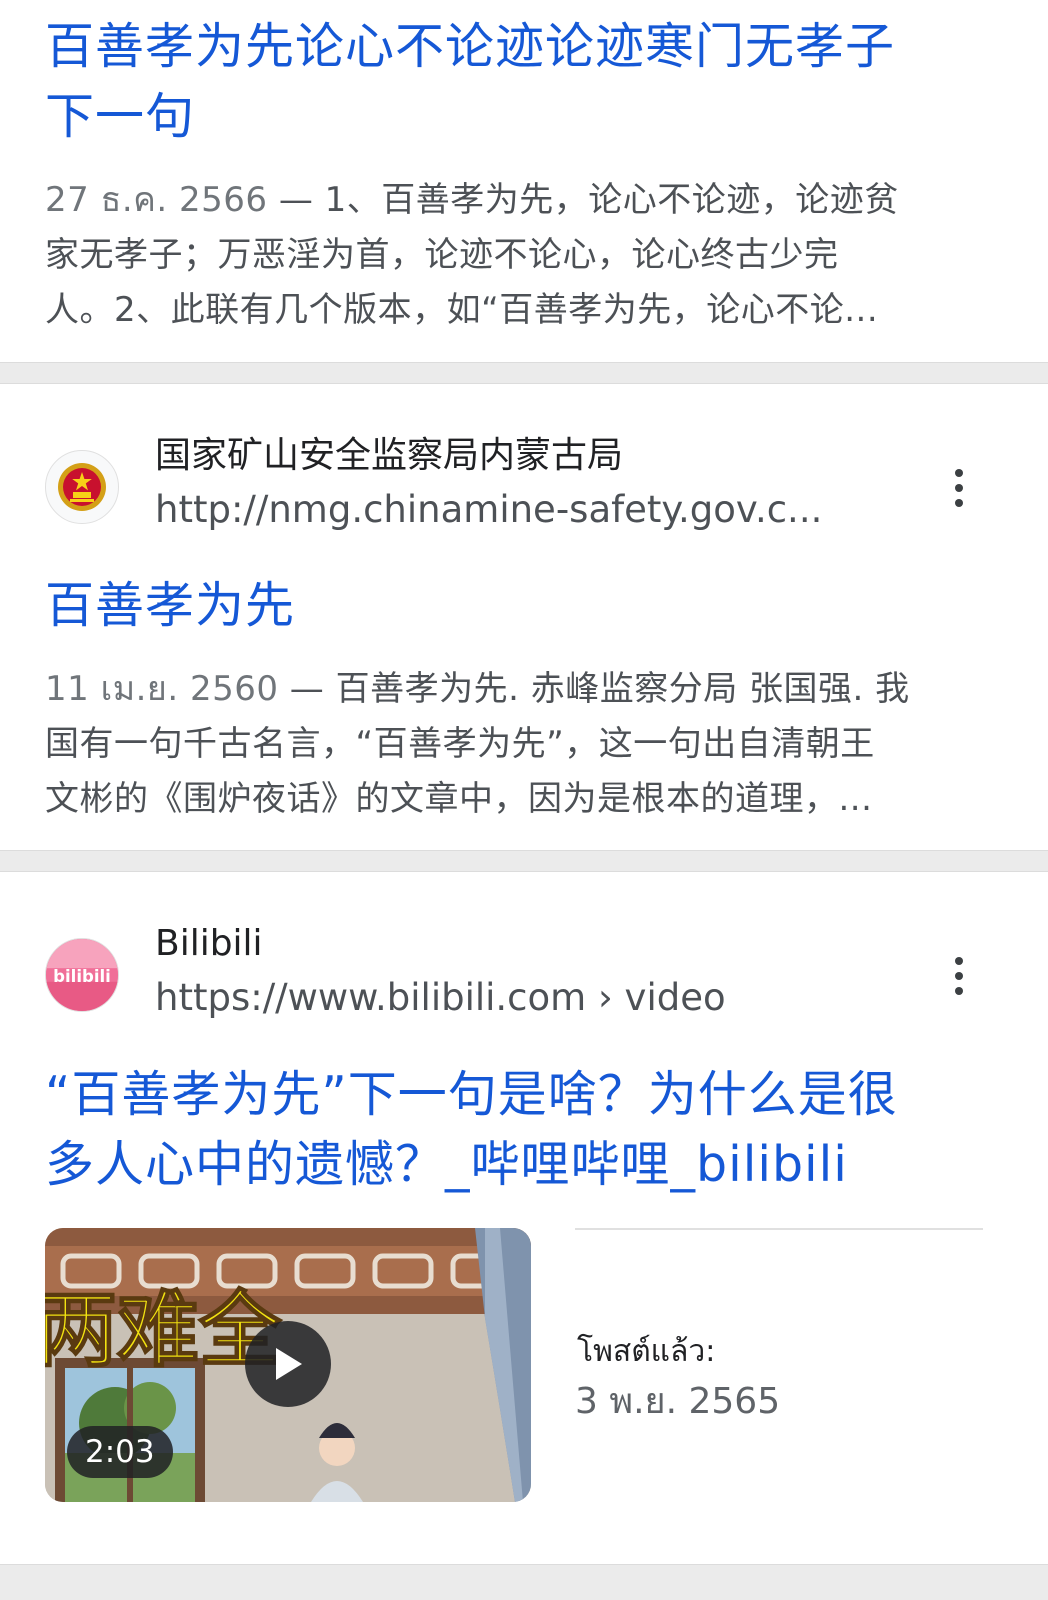 This screenshot has height=1600, width=1048. Describe the element at coordinates (389, 455) in the screenshot. I see `site-name: 国家矿山安全监察局内蒙古局` at that location.